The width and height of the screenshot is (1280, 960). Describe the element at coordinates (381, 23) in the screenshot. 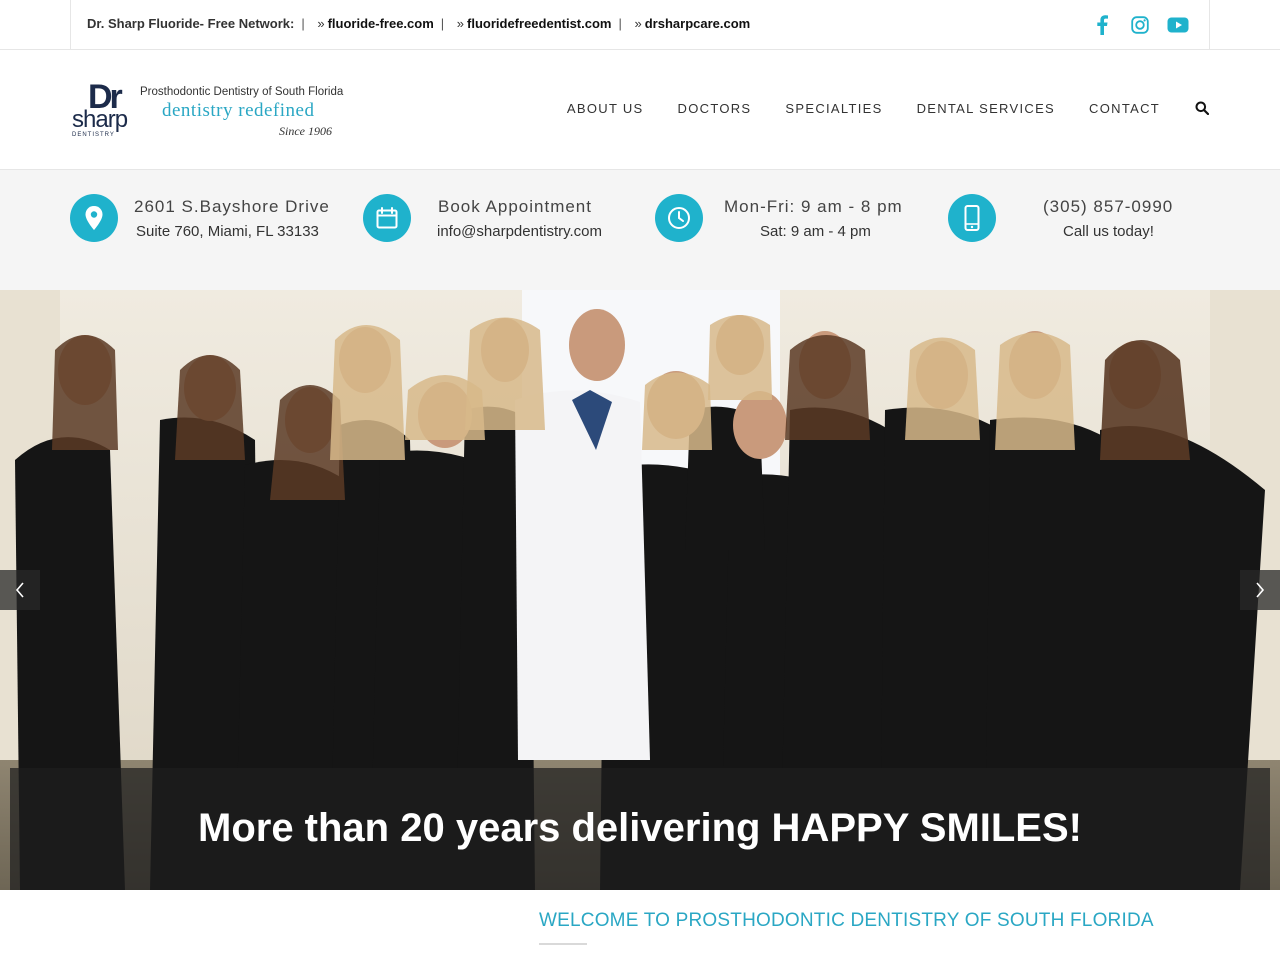

I see `link-fluoride-free: fluoride-free.com` at that location.